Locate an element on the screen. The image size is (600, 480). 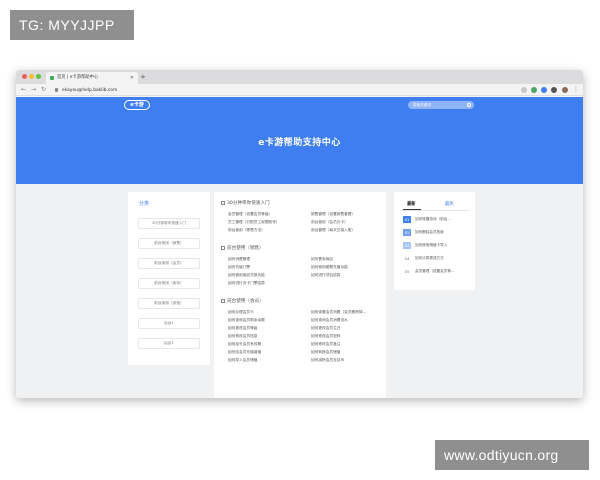
watermark-bottom-right: www.odtiyucn.org is located at coordinates (512, 455).